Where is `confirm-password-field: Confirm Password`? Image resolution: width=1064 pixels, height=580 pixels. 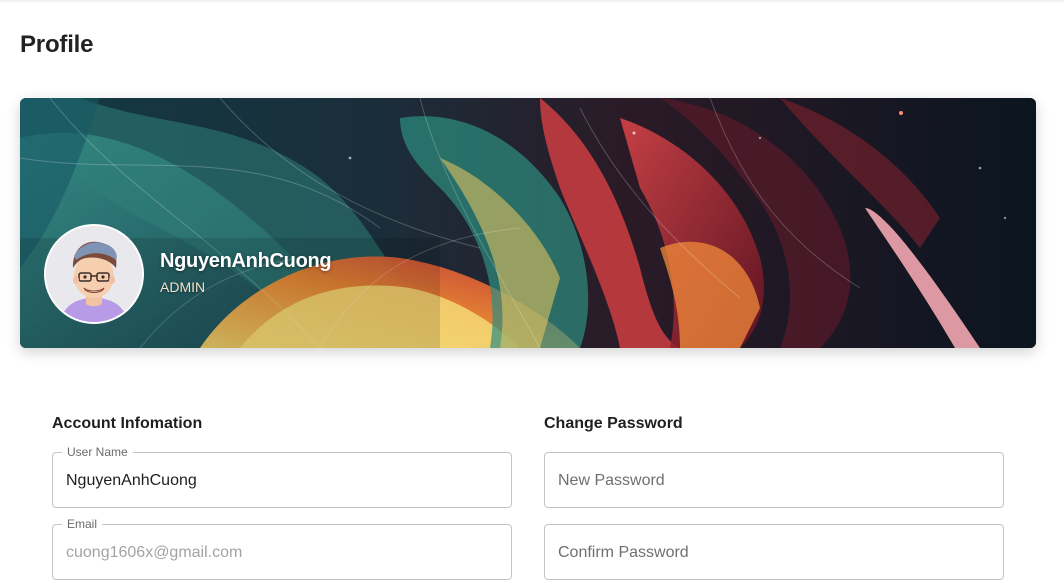 confirm-password-field: Confirm Password is located at coordinates (774, 552).